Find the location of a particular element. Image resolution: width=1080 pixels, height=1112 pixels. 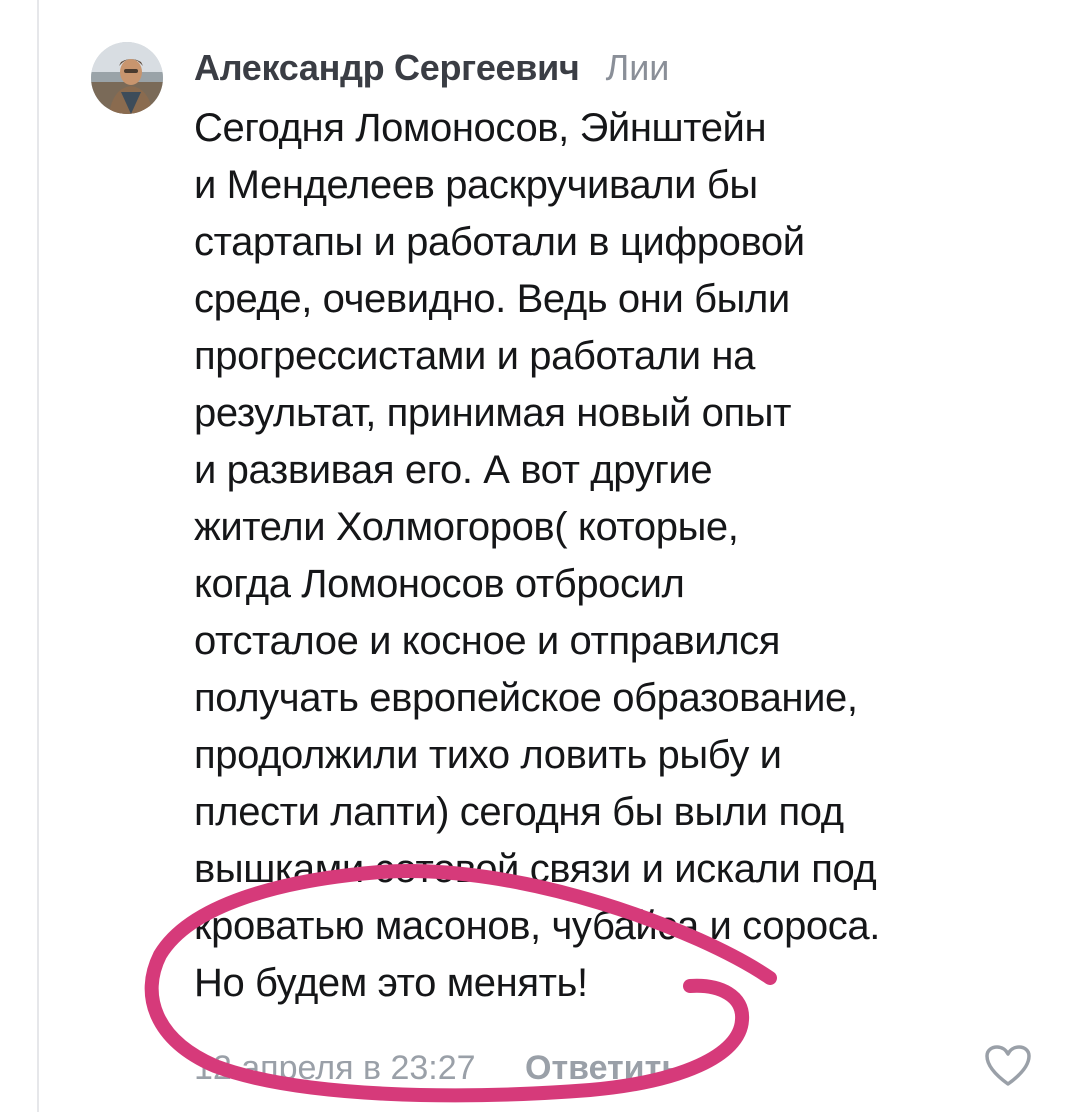

comment-line: продолжили тихо ловить рыбу и is located at coordinates (488, 755).